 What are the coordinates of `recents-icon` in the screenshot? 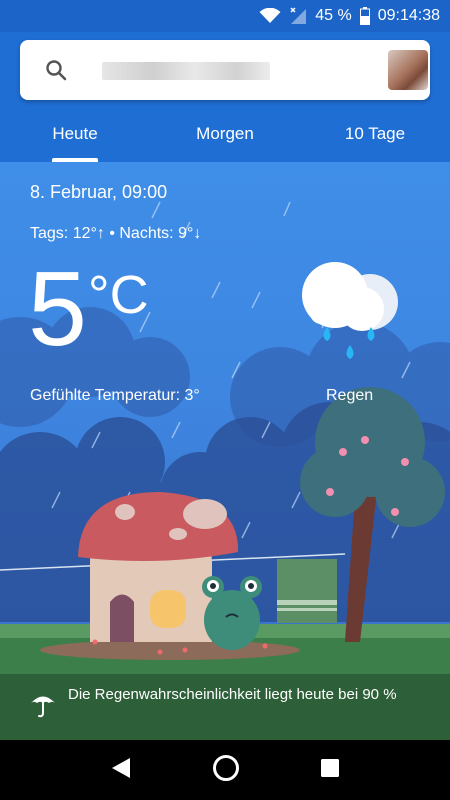 It's located at (330, 770).